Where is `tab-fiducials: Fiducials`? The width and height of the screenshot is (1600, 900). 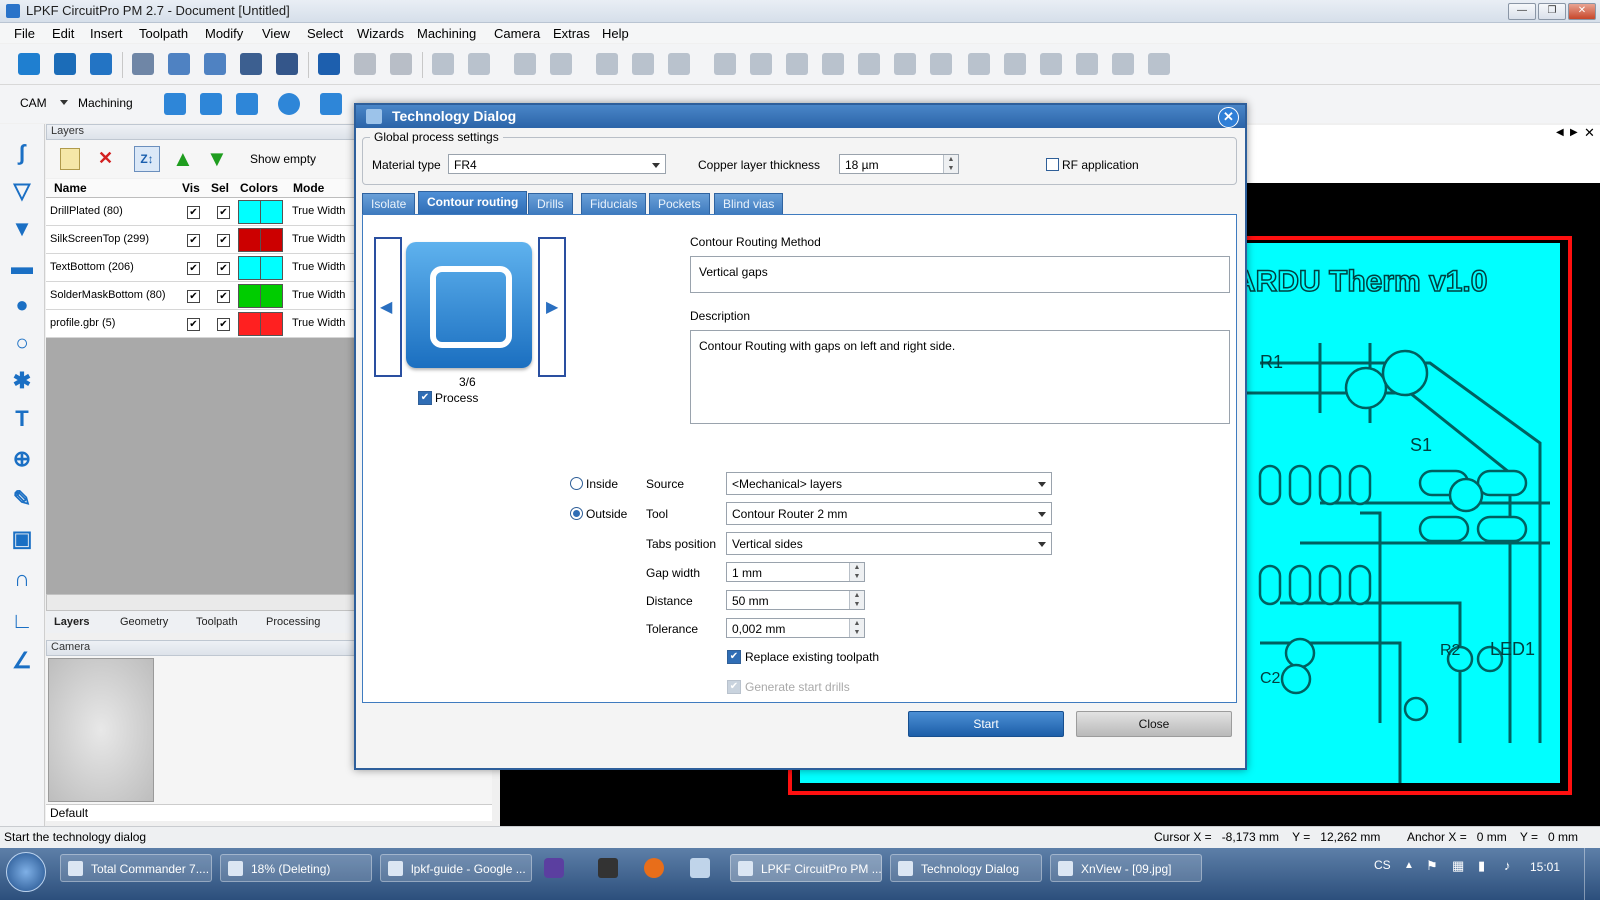
tab-fiducials: Fiducials is located at coordinates (614, 203).